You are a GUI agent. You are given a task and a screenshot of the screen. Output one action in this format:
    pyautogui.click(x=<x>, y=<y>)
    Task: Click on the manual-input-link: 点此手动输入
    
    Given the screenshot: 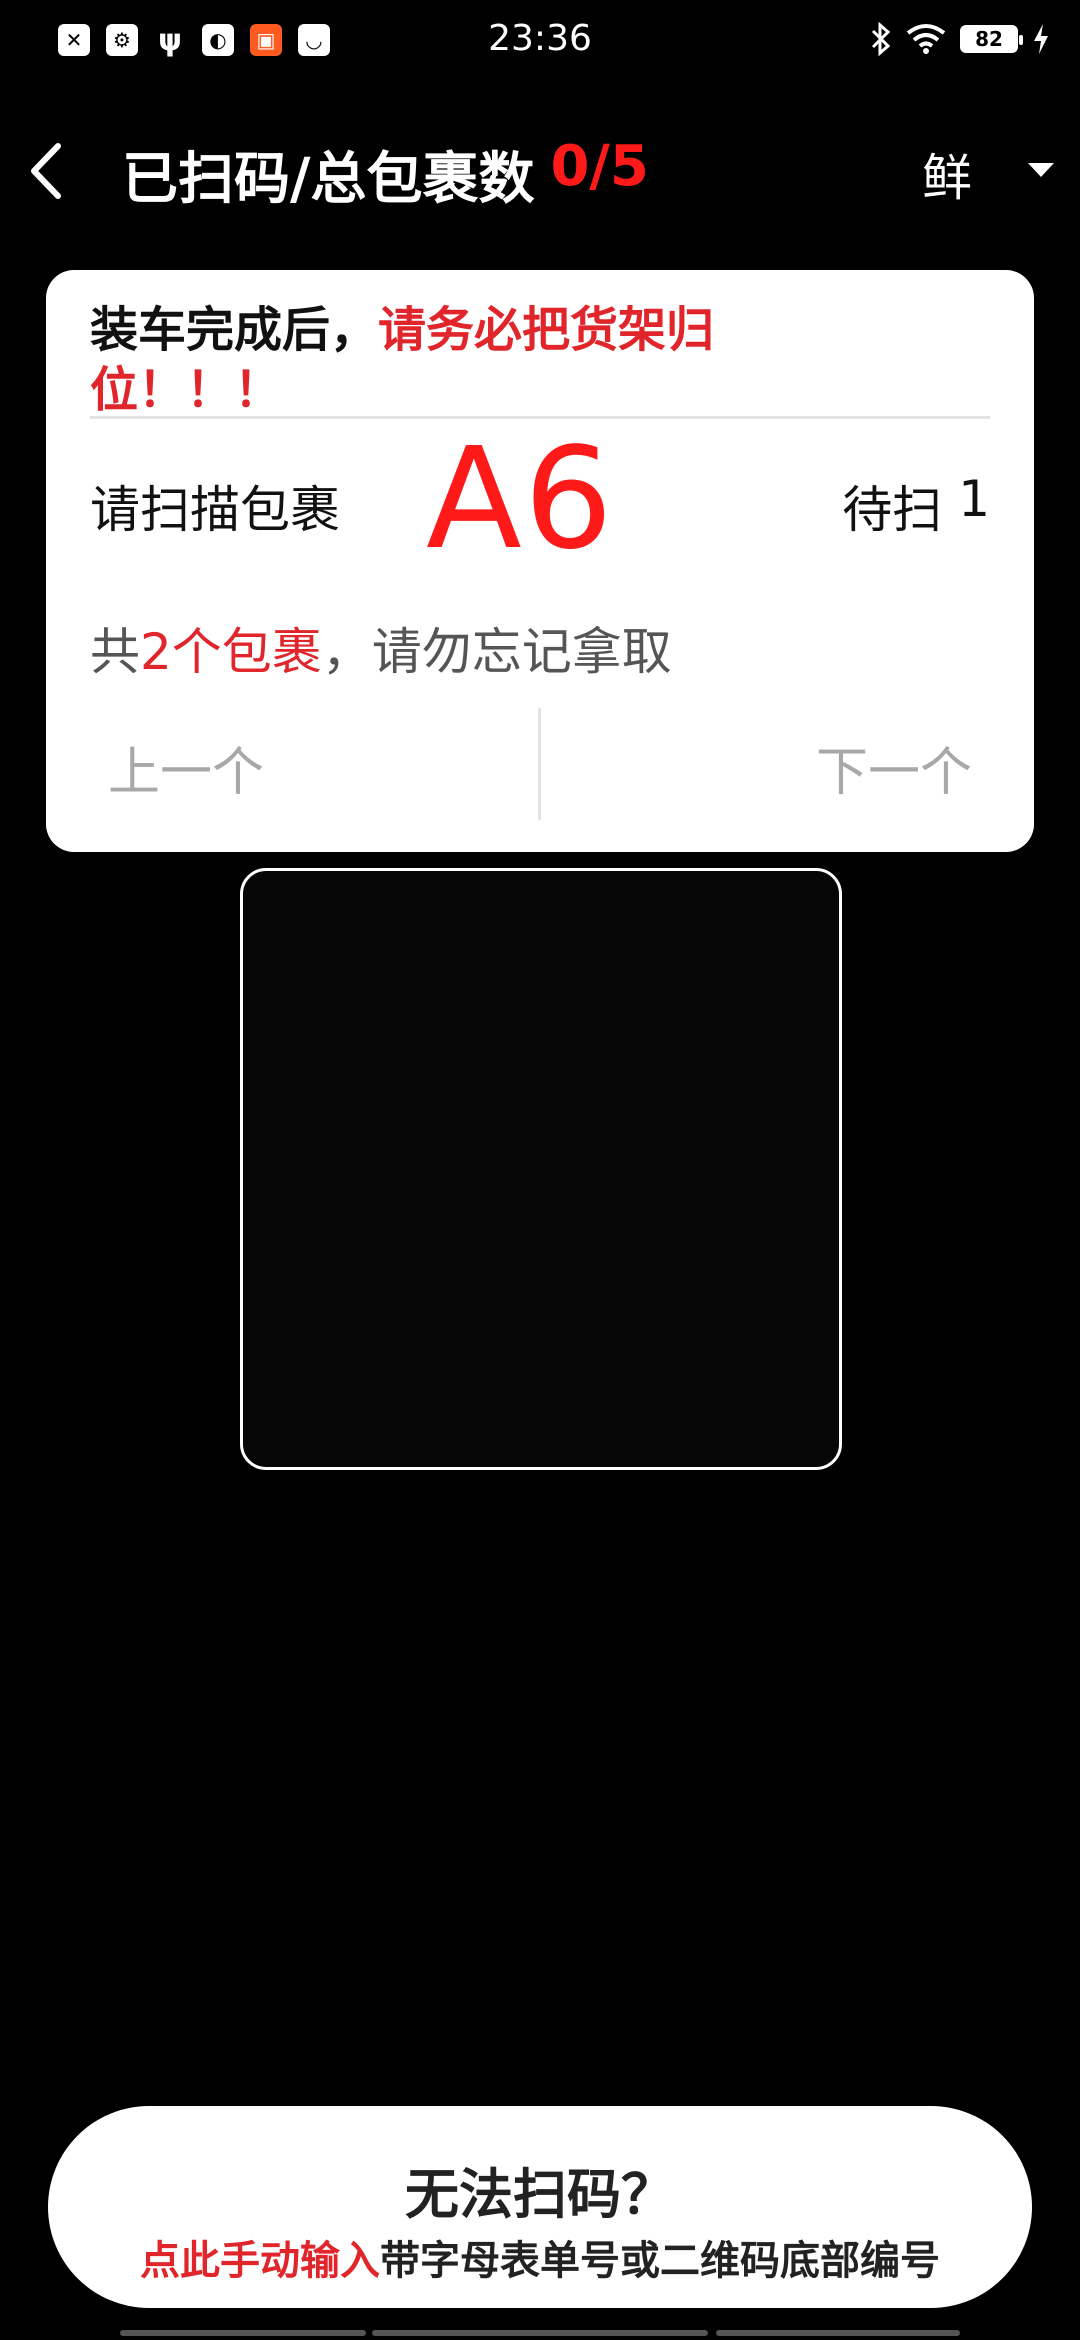 What is the action you would take?
    pyautogui.click(x=260, y=2261)
    